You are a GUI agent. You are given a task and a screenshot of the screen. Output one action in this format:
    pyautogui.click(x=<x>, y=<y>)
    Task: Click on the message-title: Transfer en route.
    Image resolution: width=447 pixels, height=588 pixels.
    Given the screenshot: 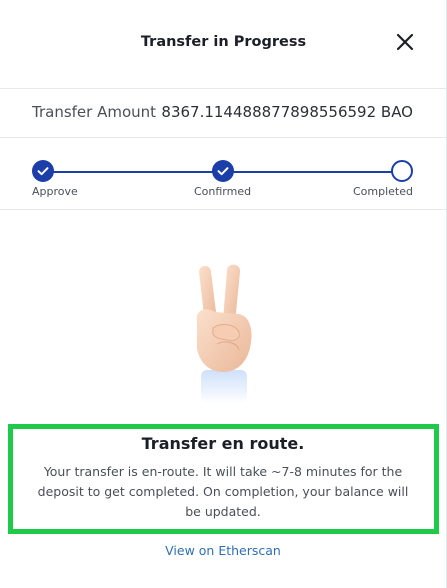 What is the action you would take?
    pyautogui.click(x=223, y=443)
    